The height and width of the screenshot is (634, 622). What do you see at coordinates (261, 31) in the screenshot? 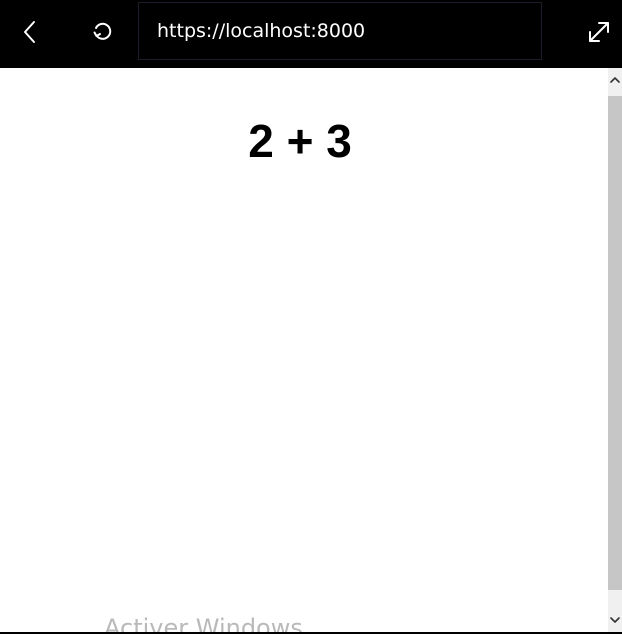
I see `url-text: https://localhost:8000` at bounding box center [261, 31].